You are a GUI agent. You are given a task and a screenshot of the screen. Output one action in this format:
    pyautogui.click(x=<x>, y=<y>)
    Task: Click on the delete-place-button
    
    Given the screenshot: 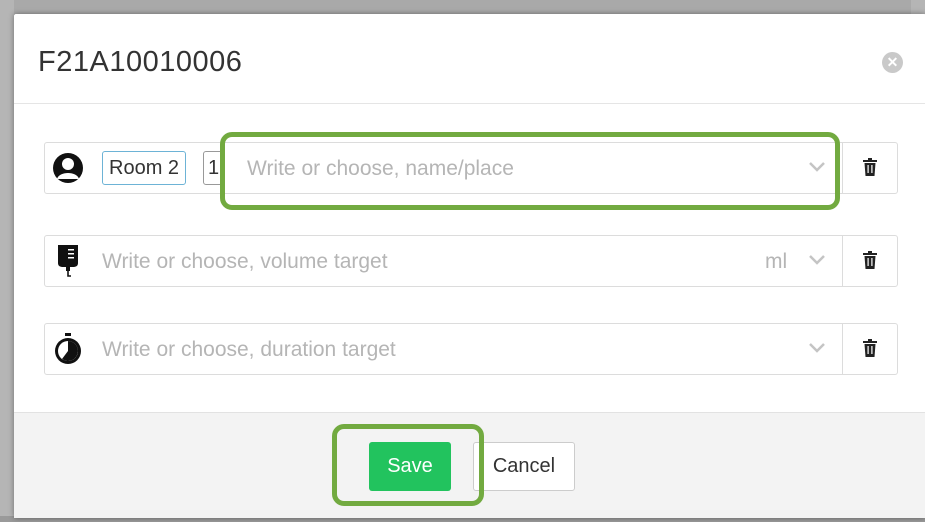 What is the action you would take?
    pyautogui.click(x=869, y=168)
    